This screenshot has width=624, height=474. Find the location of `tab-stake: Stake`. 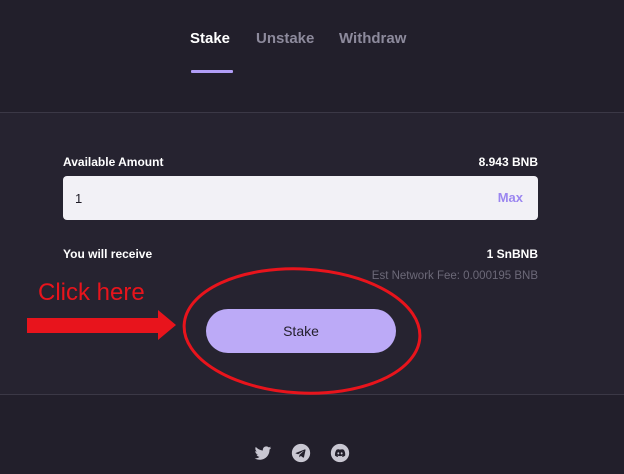

tab-stake: Stake is located at coordinates (210, 38).